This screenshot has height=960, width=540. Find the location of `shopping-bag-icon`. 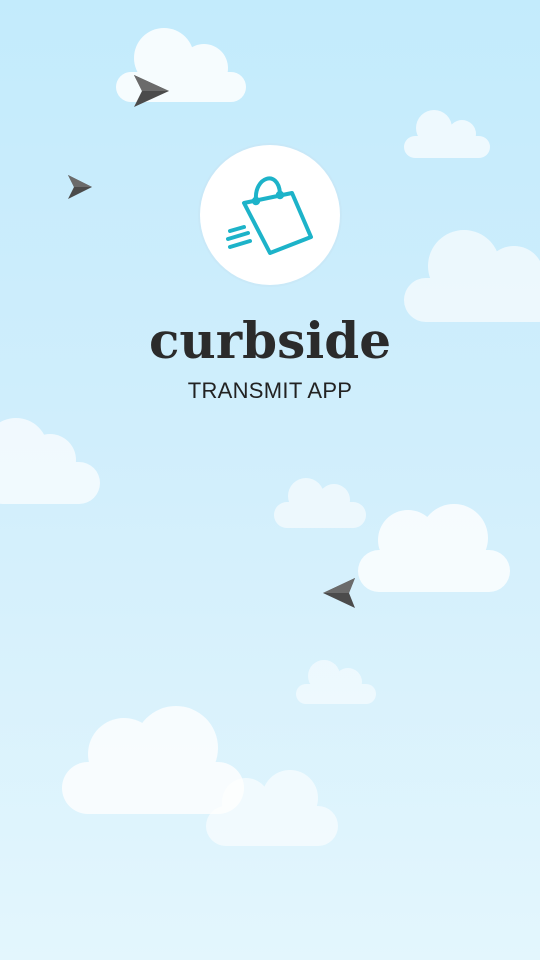

shopping-bag-icon is located at coordinates (269, 215).